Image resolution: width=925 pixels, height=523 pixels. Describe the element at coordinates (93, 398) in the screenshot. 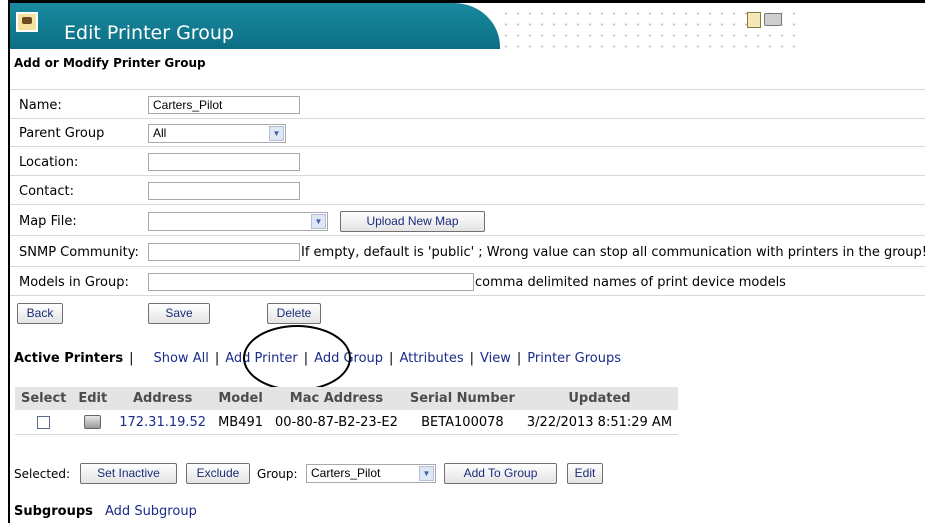

I see `column-header: Edit` at that location.